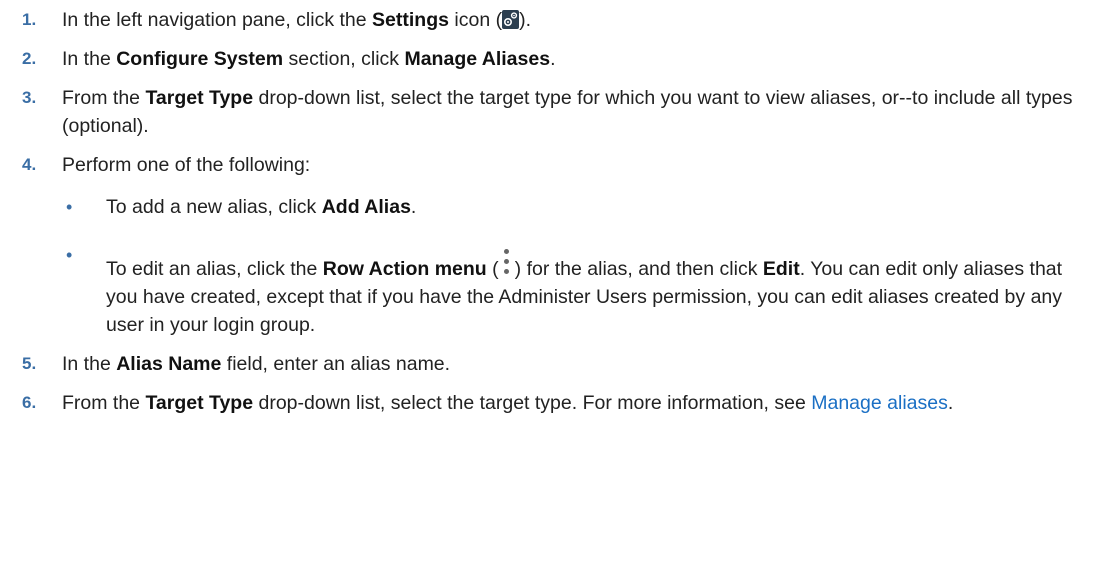  I want to click on step-text: To add a new alias, click, so click(214, 207).